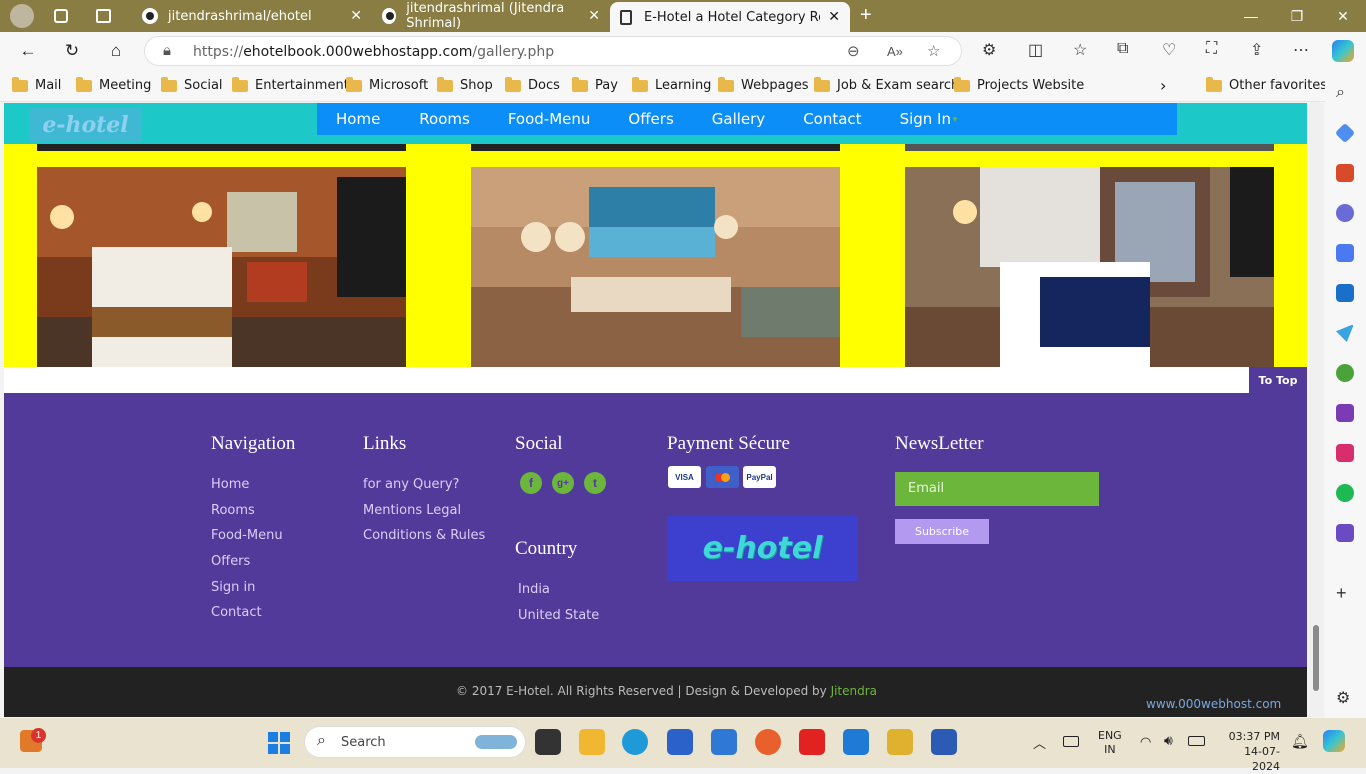 The image size is (1366, 774). Describe the element at coordinates (233, 587) in the screenshot. I see `footer-link-signin: Sign in` at that location.